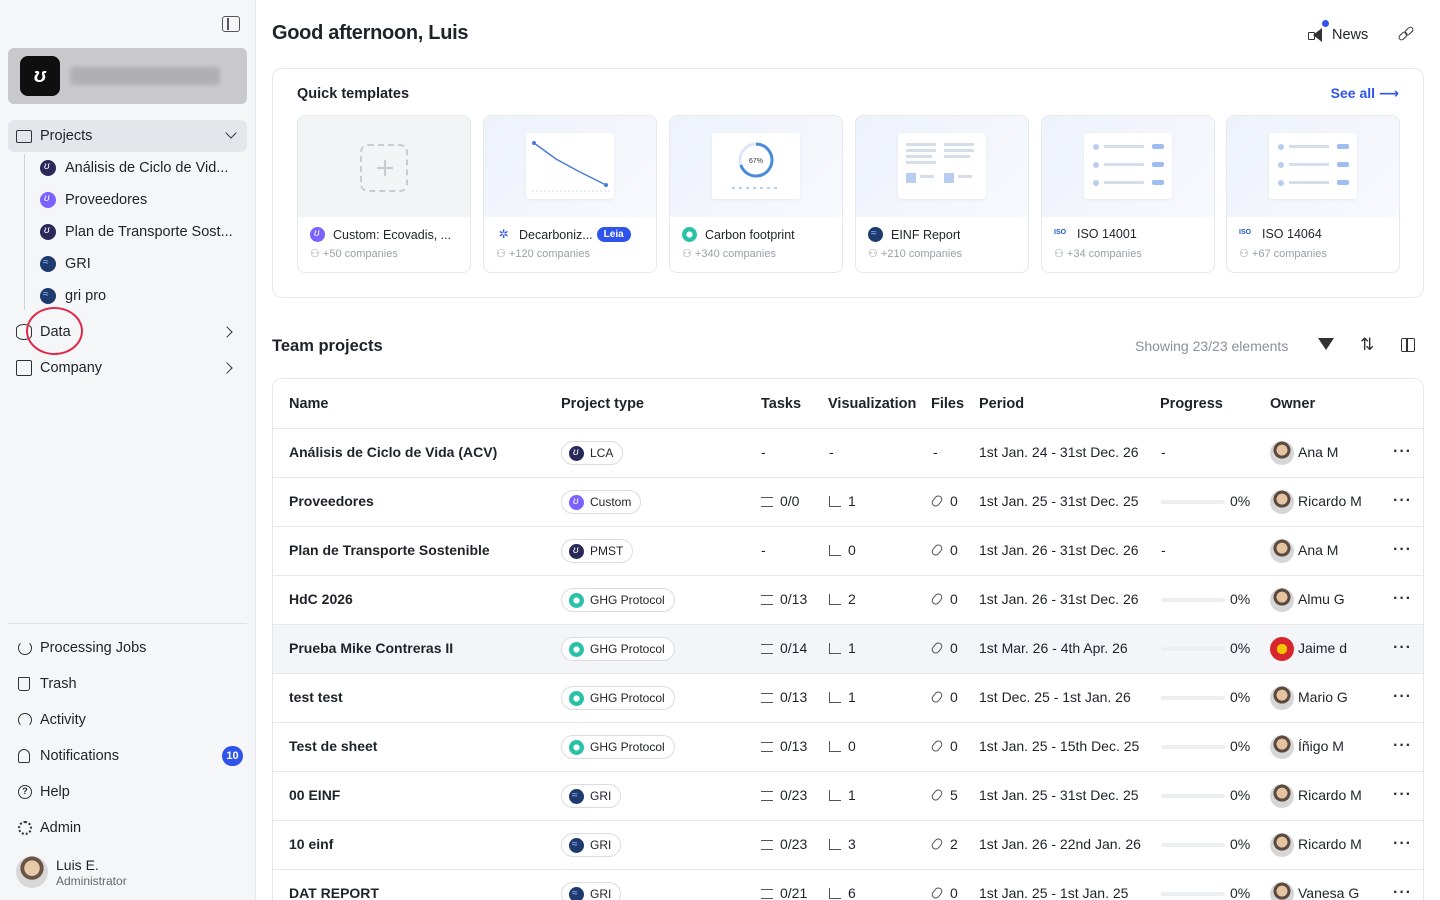 The image size is (1440, 900). Describe the element at coordinates (618, 698) in the screenshot. I see `project-type-chip: GHG Protocol` at that location.